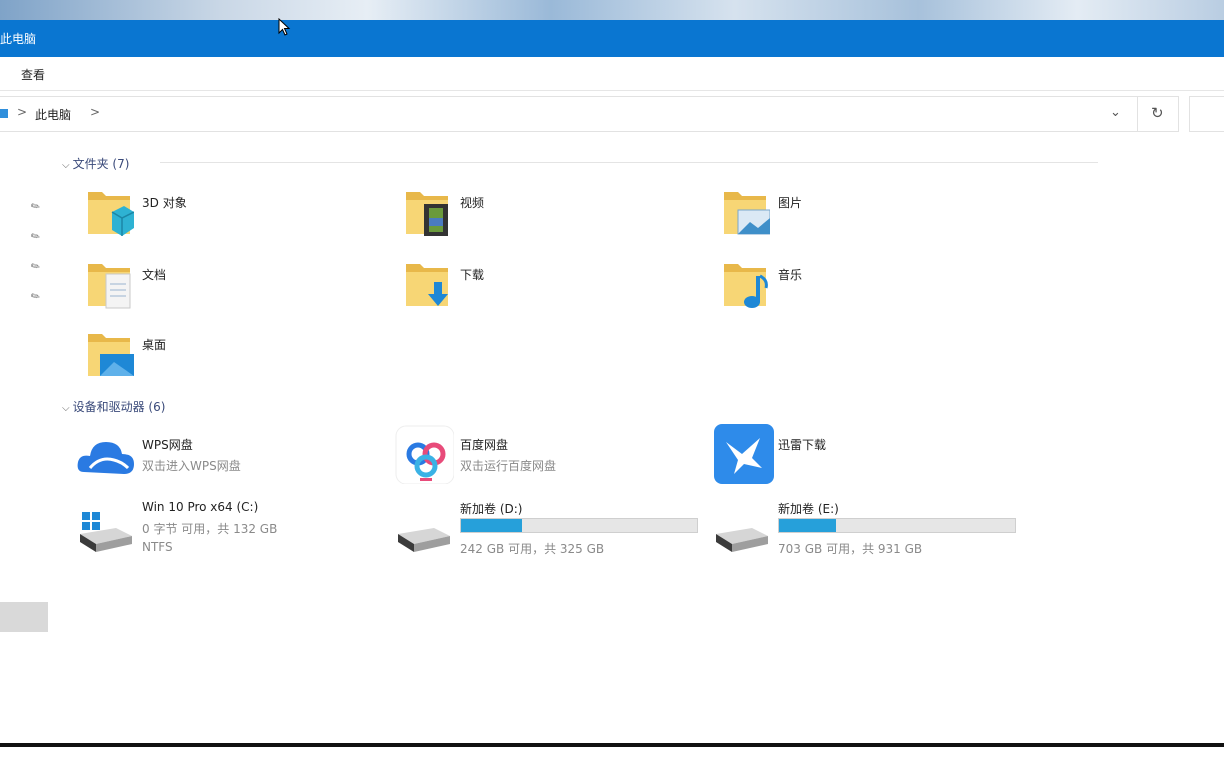 Image resolution: width=1224 pixels, height=765 pixels. Describe the element at coordinates (542, 214) in the screenshot. I see `folder-item-videos: 视频` at that location.